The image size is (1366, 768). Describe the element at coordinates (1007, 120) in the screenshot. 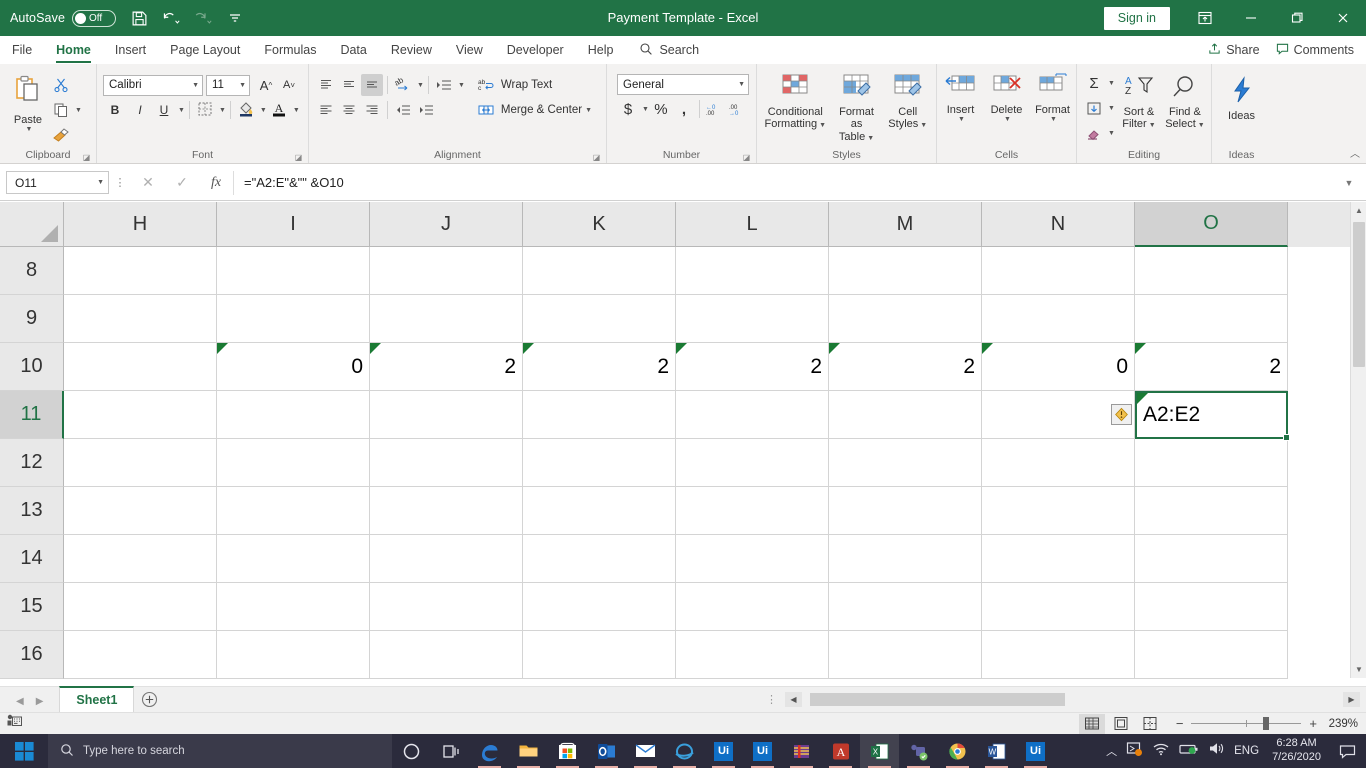

I see `delete-cells-dropdown-icon: ▼` at that location.